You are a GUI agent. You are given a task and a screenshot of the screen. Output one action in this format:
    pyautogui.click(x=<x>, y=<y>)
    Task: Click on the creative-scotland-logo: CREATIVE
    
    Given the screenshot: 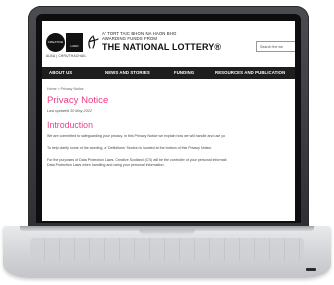 What is the action you would take?
    pyautogui.click(x=55, y=42)
    